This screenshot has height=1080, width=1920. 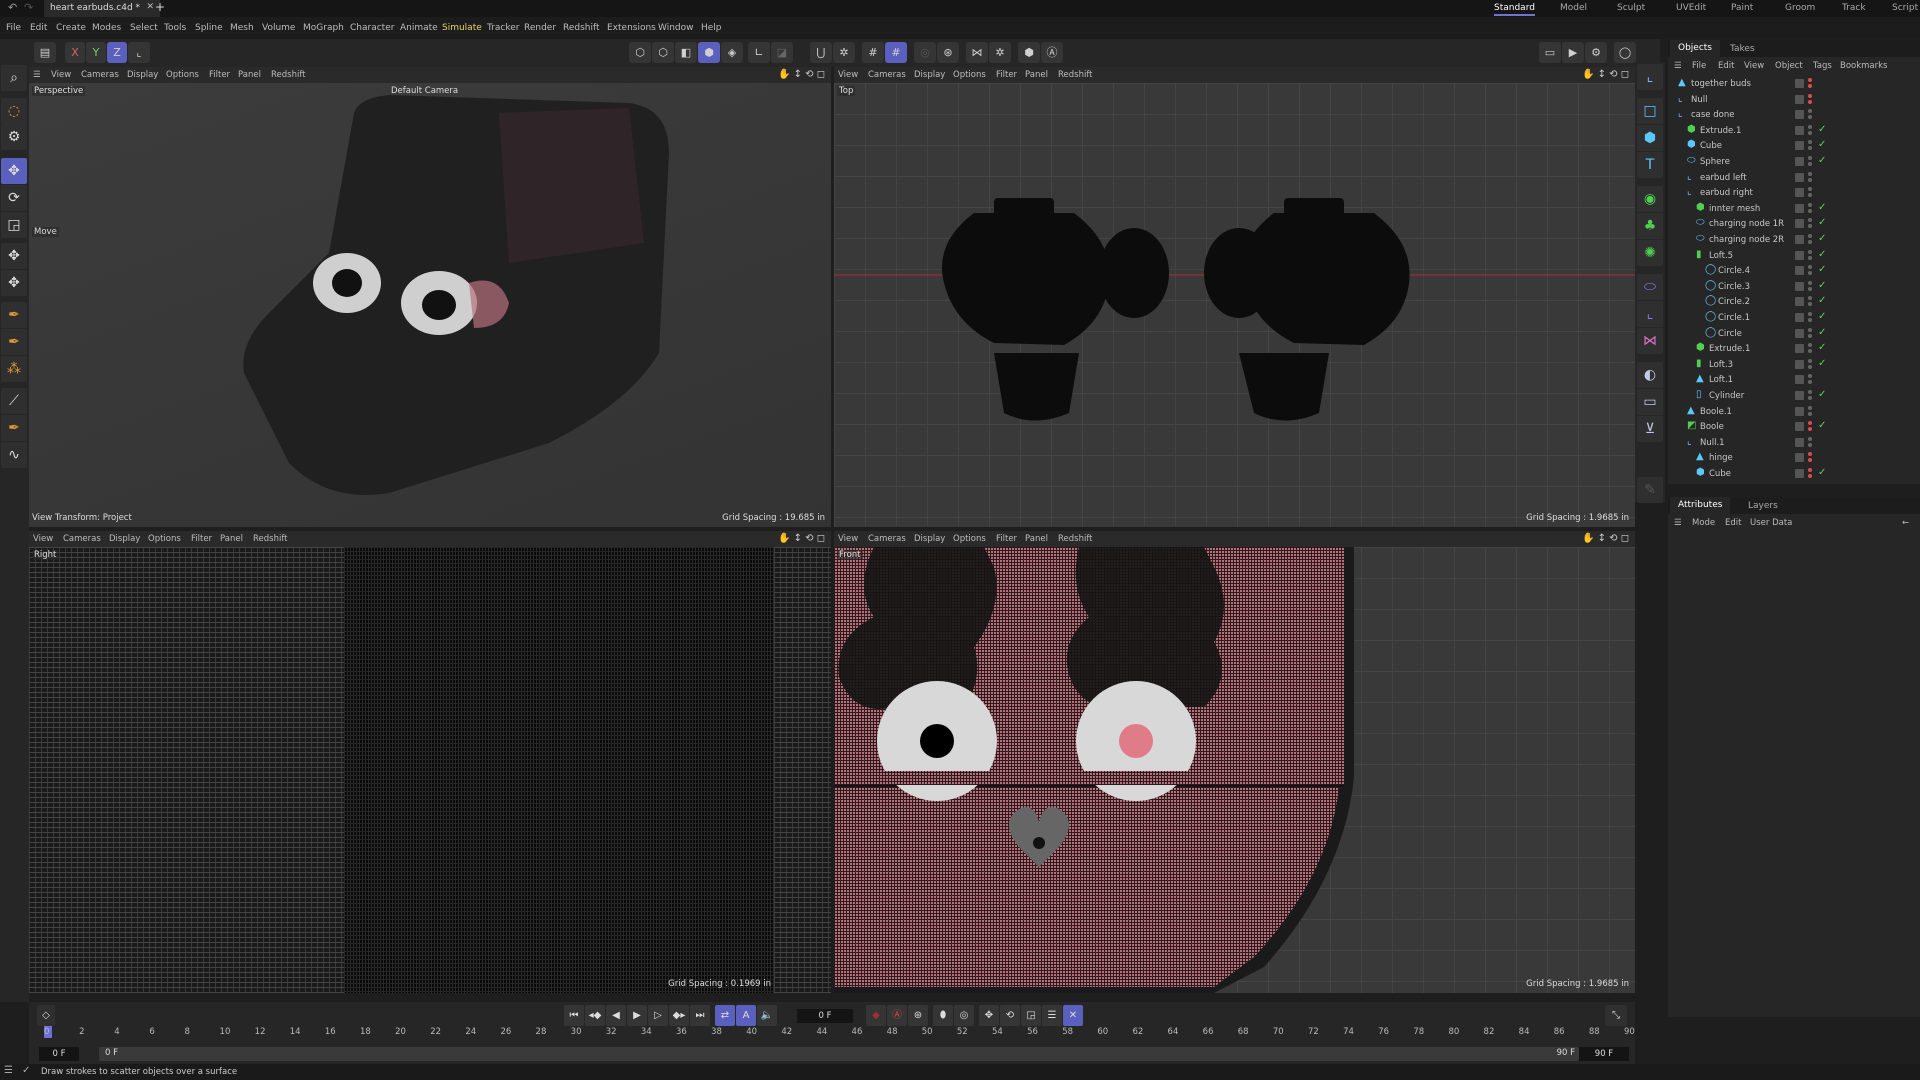 I want to click on coordinate-system-icon: ⌞, so click(x=139, y=52).